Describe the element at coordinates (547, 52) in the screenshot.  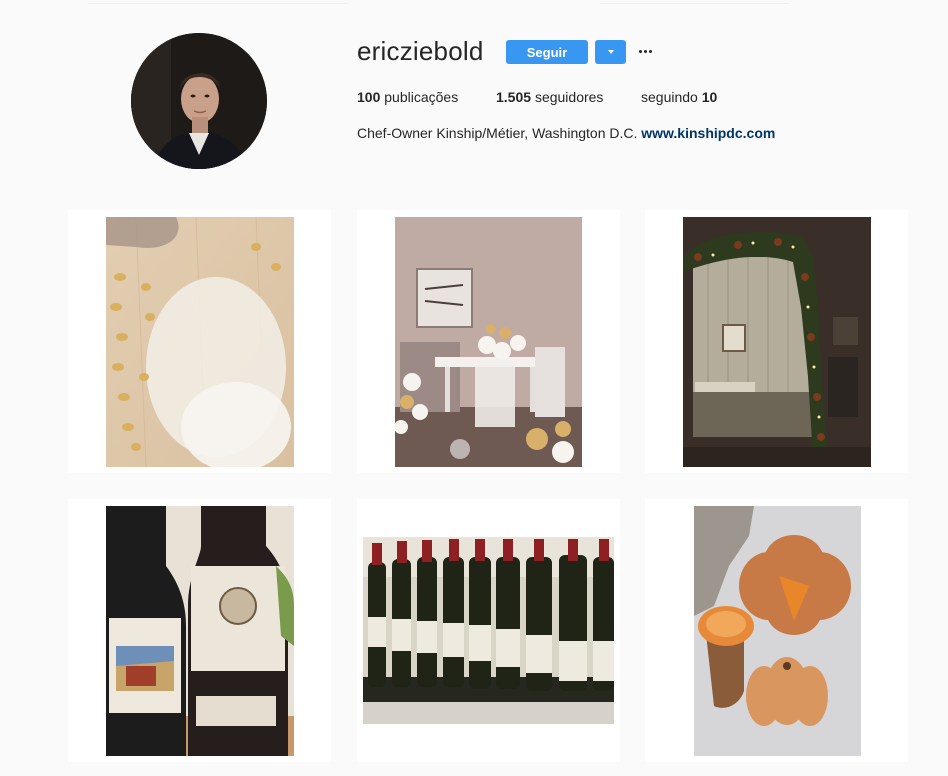
I see `follow-button: Seguir` at that location.